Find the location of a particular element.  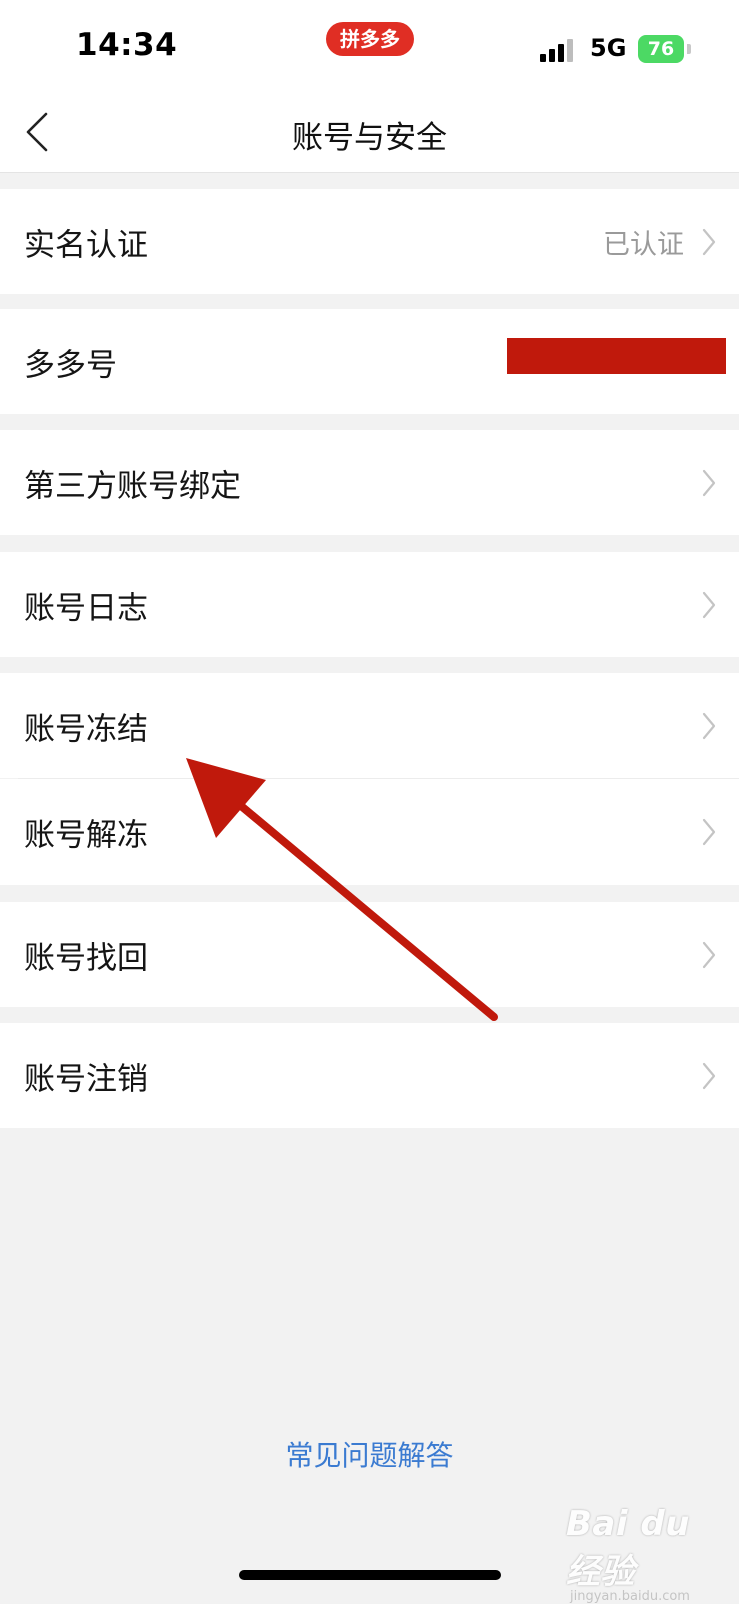

cellular-signal-icon is located at coordinates (560, 50).